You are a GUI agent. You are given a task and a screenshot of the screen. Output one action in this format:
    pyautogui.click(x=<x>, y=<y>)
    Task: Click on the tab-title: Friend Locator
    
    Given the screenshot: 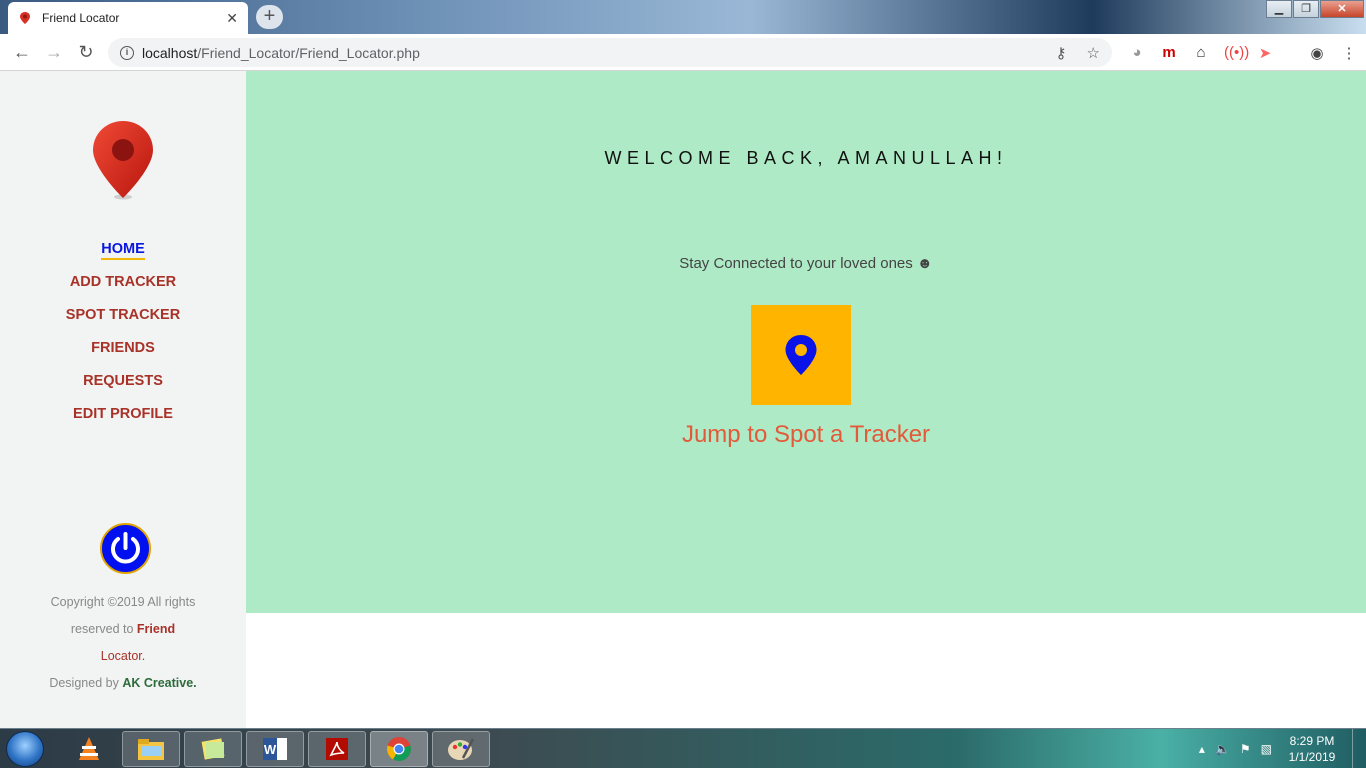 What is the action you would take?
    pyautogui.click(x=81, y=18)
    